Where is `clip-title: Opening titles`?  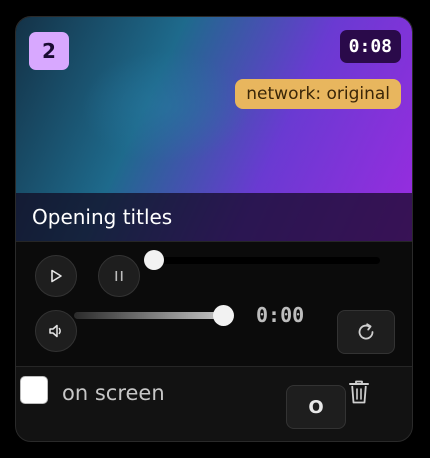 clip-title: Opening titles is located at coordinates (102, 217).